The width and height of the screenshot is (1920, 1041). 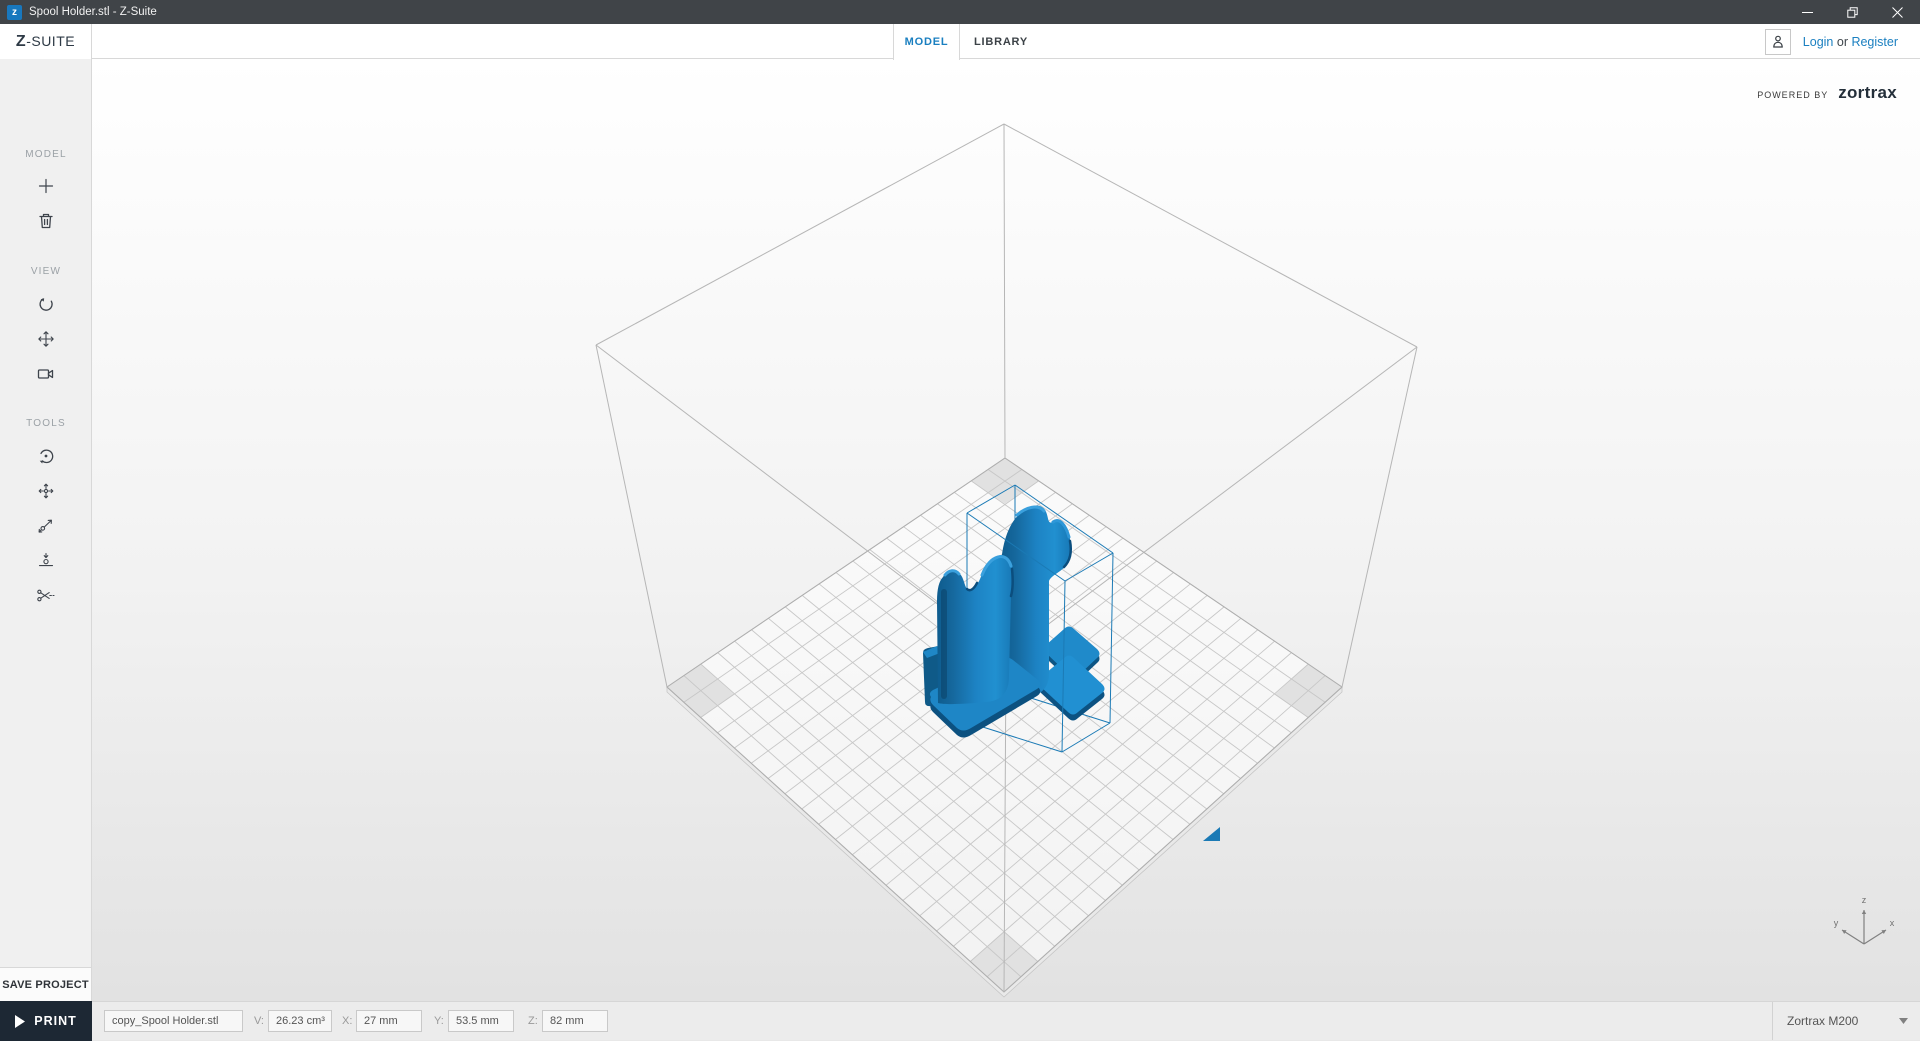 I want to click on play-icon, so click(x=20, y=1021).